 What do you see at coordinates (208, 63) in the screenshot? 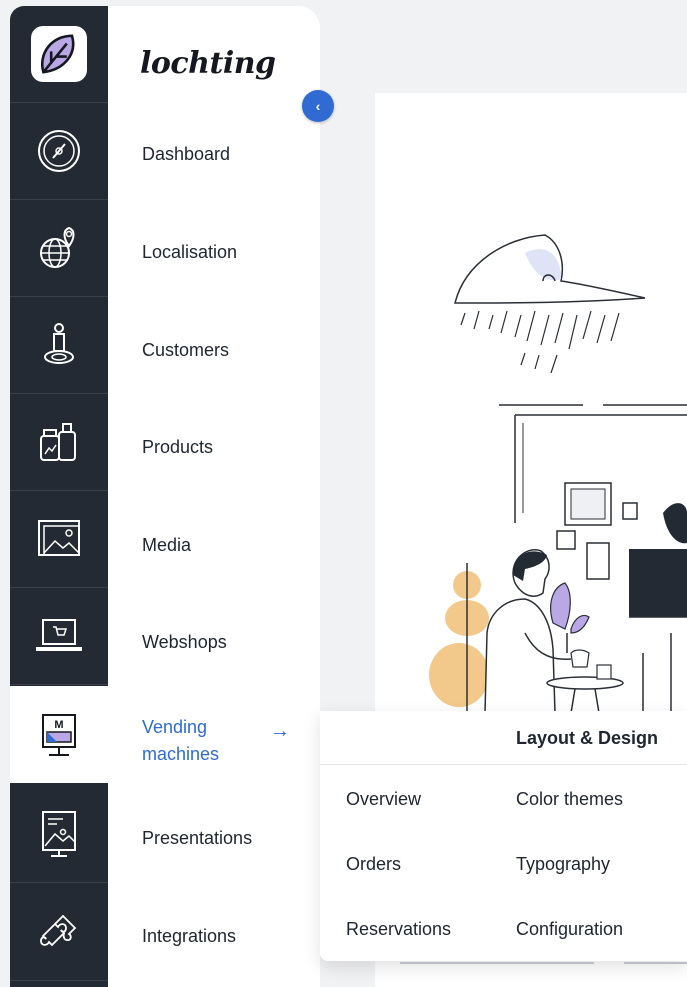
I see `brand-logo: lochting` at bounding box center [208, 63].